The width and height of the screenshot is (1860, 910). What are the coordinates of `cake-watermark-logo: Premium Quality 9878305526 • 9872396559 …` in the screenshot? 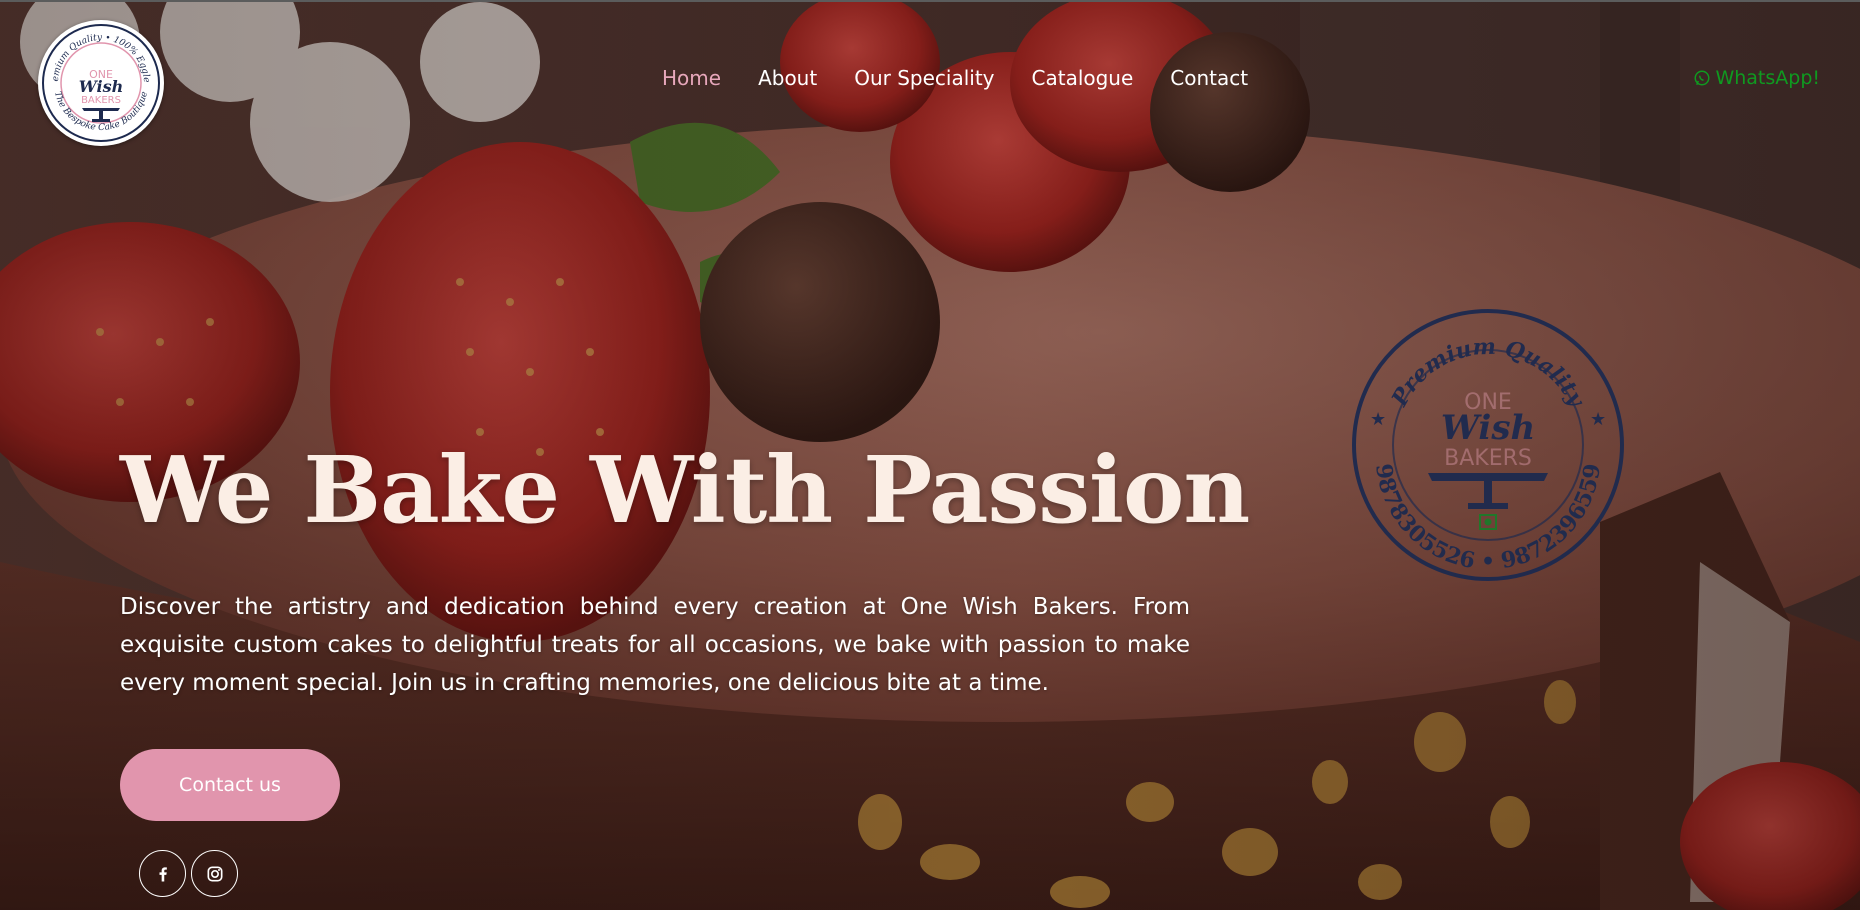 It's located at (1488, 445).